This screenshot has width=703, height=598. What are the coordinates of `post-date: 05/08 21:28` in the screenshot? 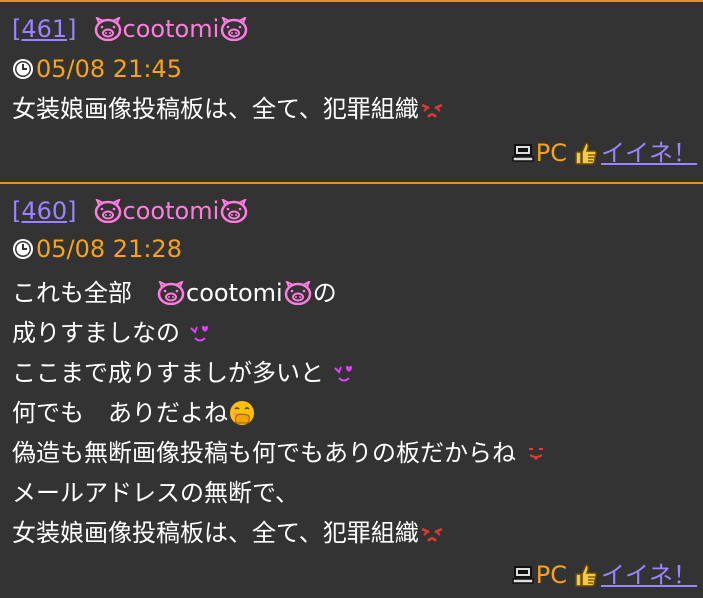 It's located at (97, 249).